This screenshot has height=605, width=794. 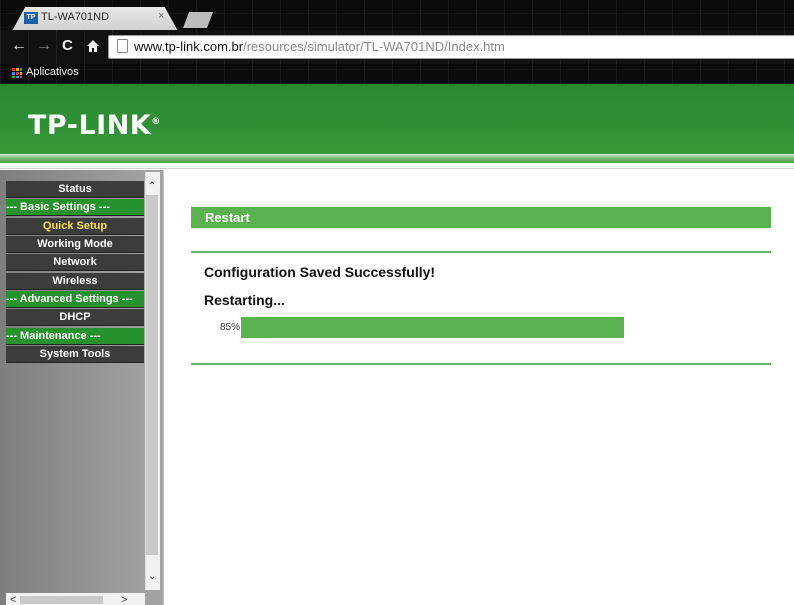 What do you see at coordinates (397, 166) in the screenshot?
I see `banner-divider` at bounding box center [397, 166].